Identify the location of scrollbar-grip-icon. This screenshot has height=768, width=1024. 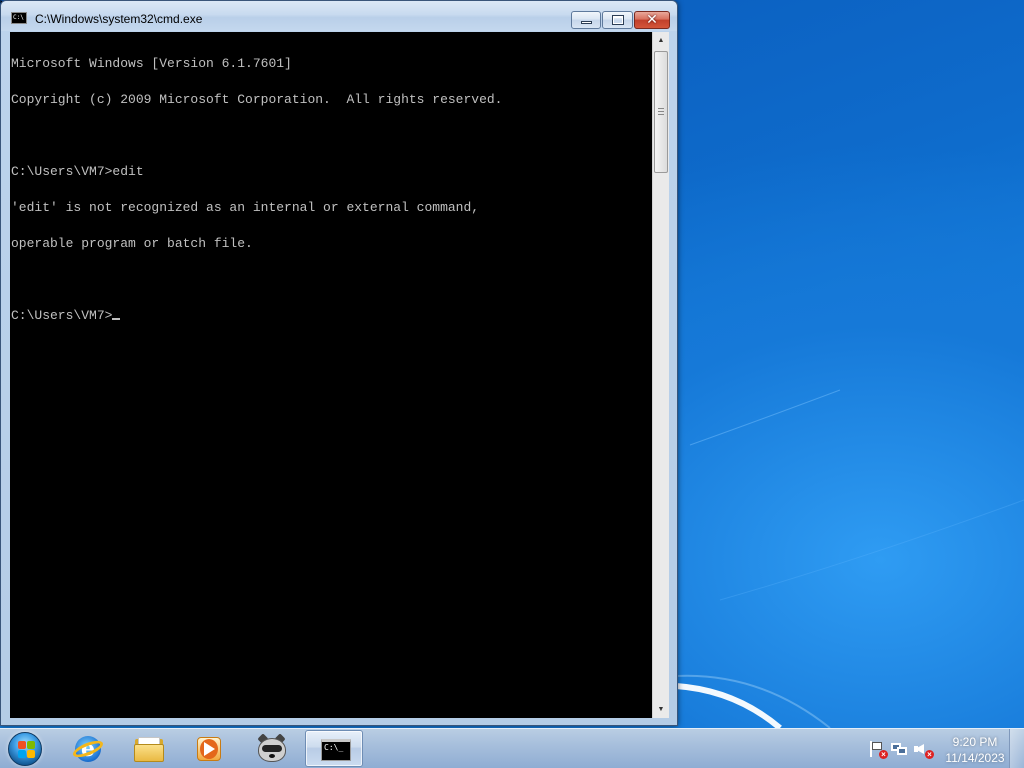
(661, 111).